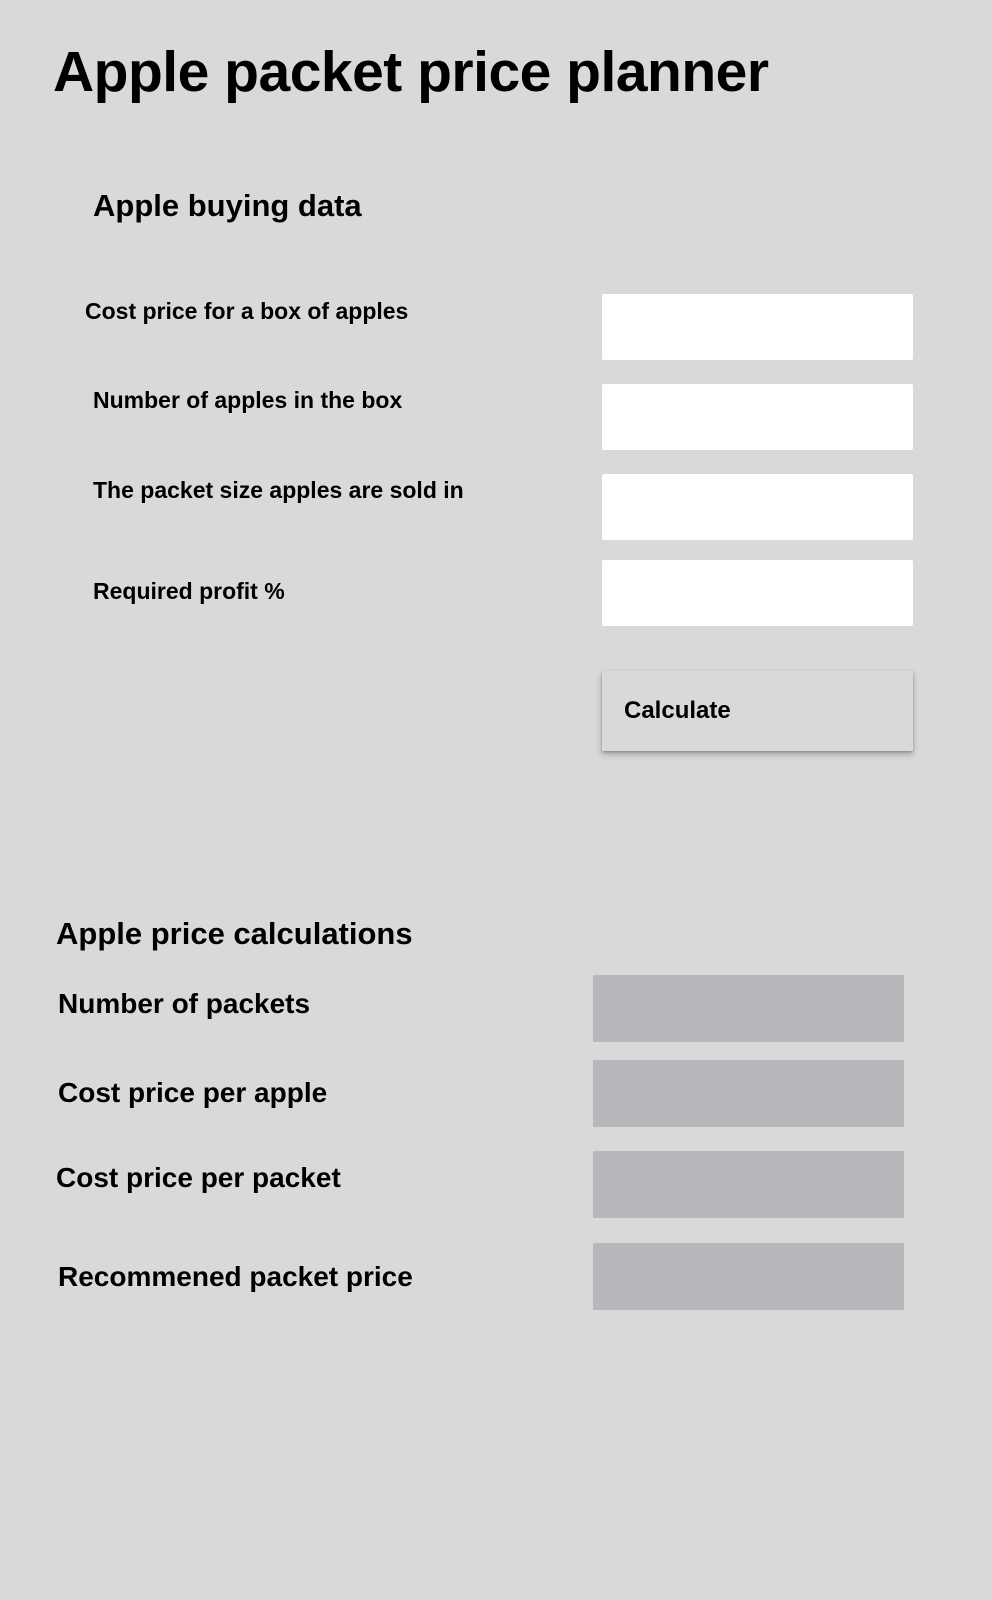 The image size is (992, 1600). I want to click on cost-per-packet-label: Cost price per packet, so click(198, 1177).